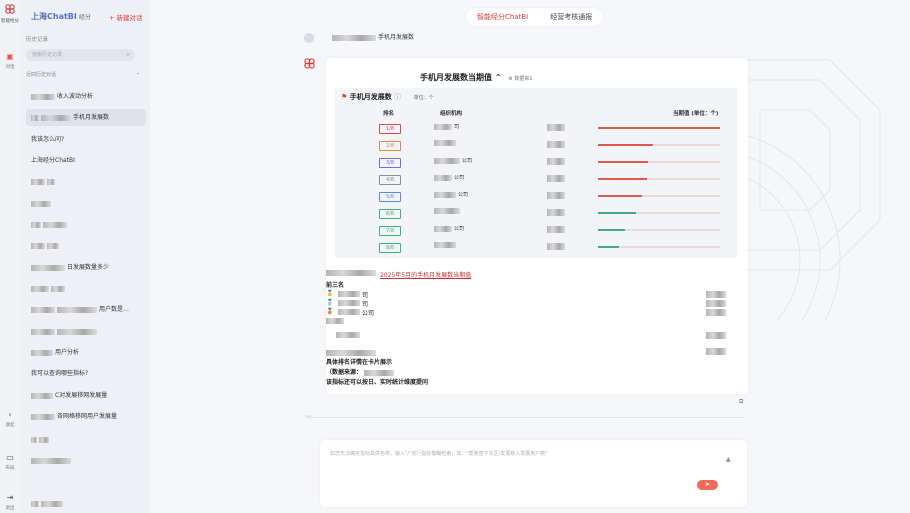 The width and height of the screenshot is (910, 513). What do you see at coordinates (536, 162) in the screenshot?
I see `ranking-row: 3/8 公司` at bounding box center [536, 162].